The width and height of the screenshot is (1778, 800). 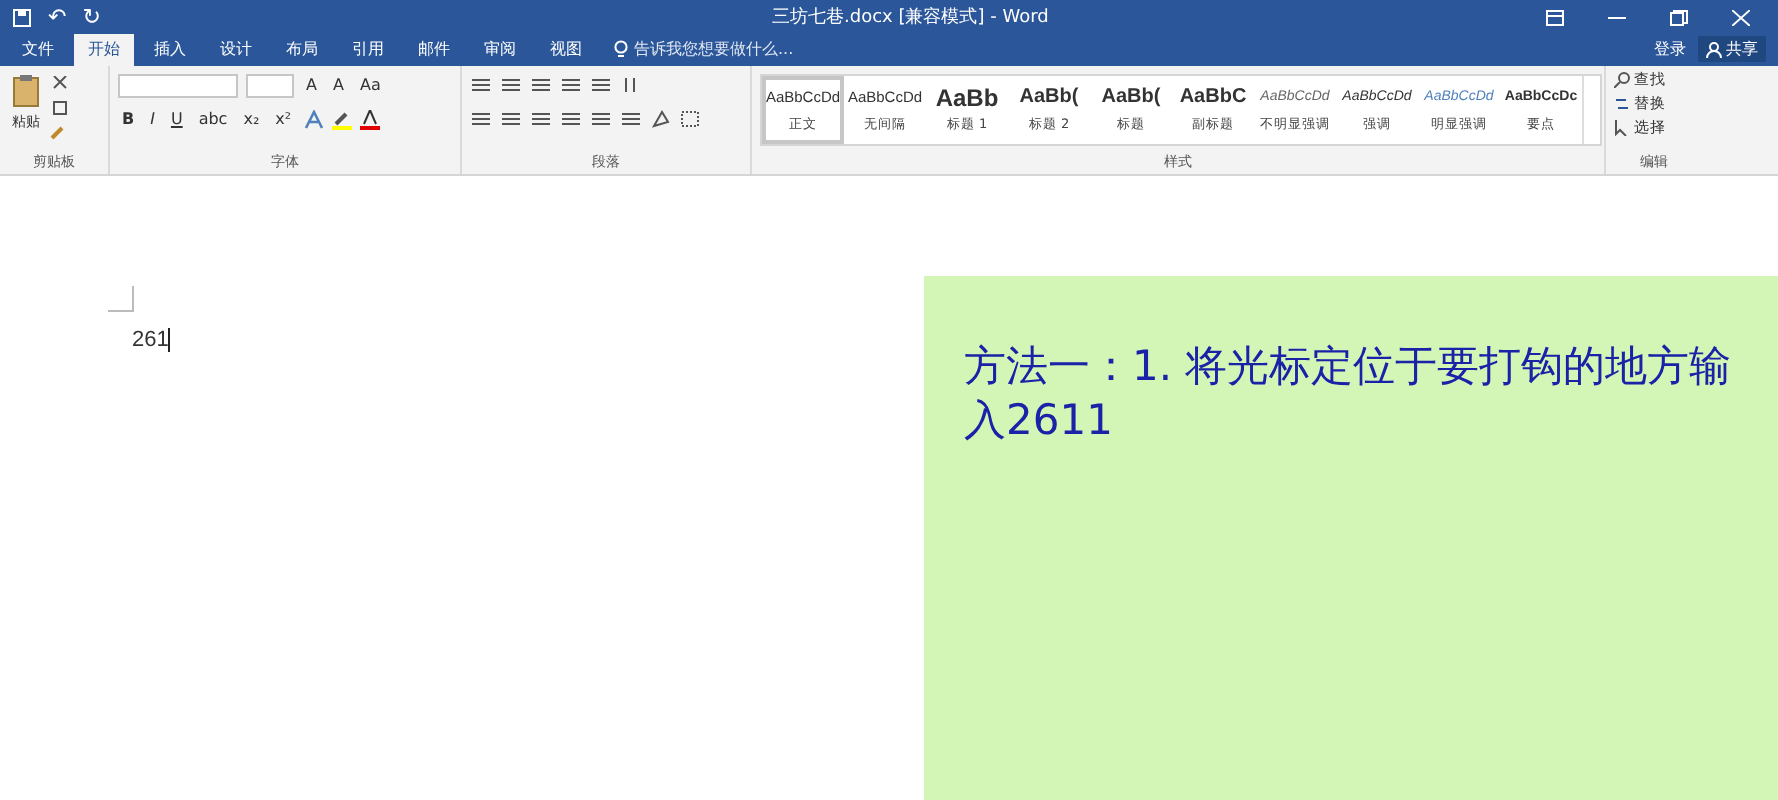 What do you see at coordinates (178, 85) in the screenshot?
I see `font-name-field` at bounding box center [178, 85].